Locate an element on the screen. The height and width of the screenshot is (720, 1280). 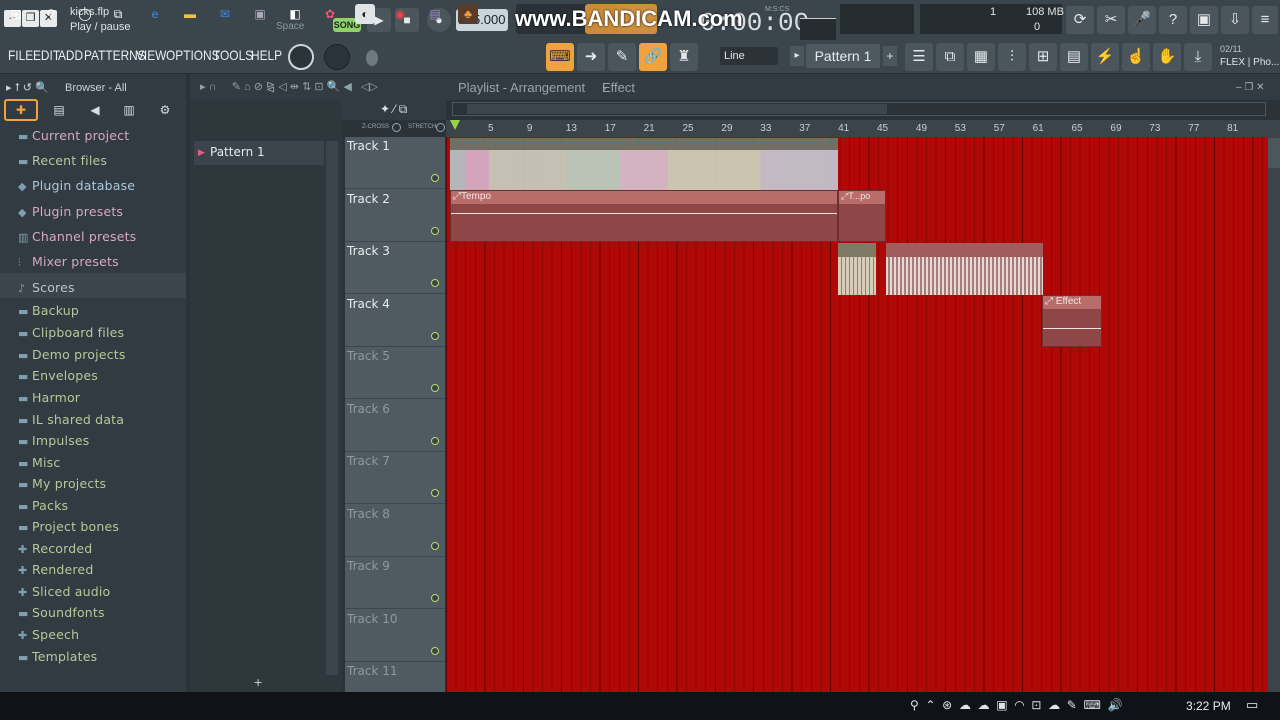
touch-controller-icon: ☝ is located at coordinates (1136, 57).